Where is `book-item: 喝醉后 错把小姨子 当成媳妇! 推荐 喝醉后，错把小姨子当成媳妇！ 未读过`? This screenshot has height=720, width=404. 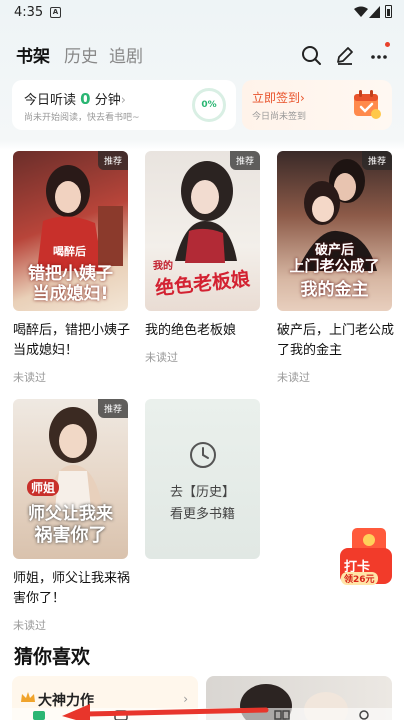
book-item: 喝醉后 错把小姨子 当成媳妇! 推荐 喝醉后，错把小姨子当成媳妇！ 未读过 is located at coordinates (72, 268).